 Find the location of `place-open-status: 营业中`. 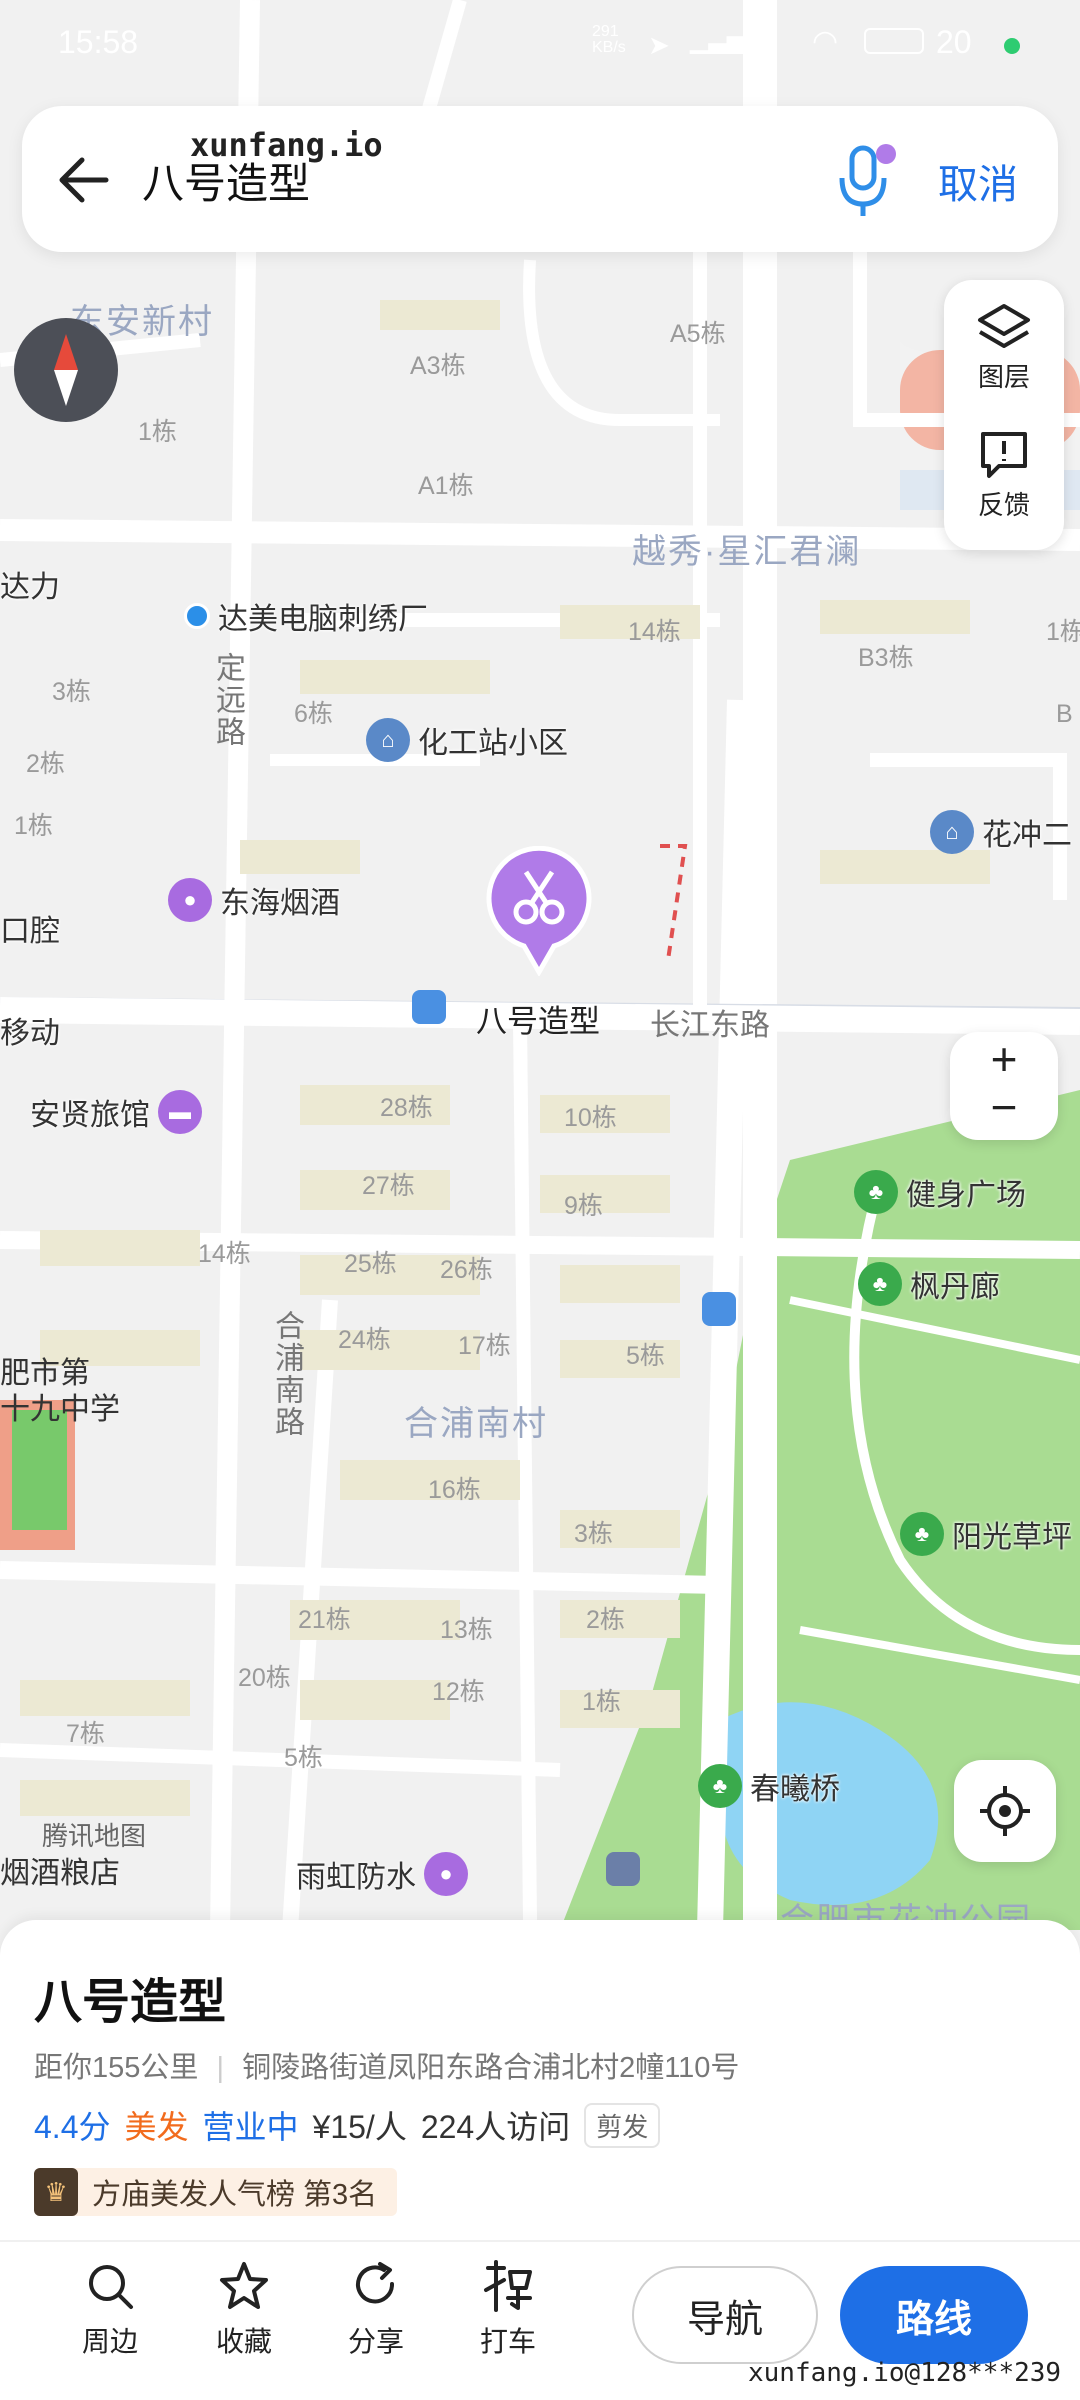

place-open-status: 营业中 is located at coordinates (250, 2127).